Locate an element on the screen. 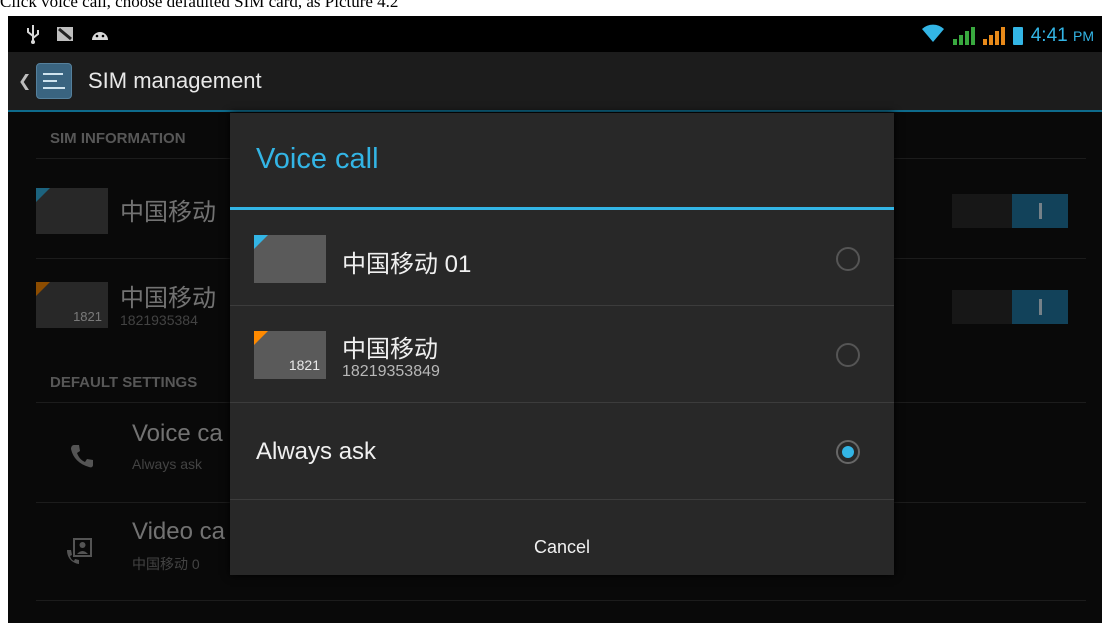  battery-icon is located at coordinates (1017, 35).